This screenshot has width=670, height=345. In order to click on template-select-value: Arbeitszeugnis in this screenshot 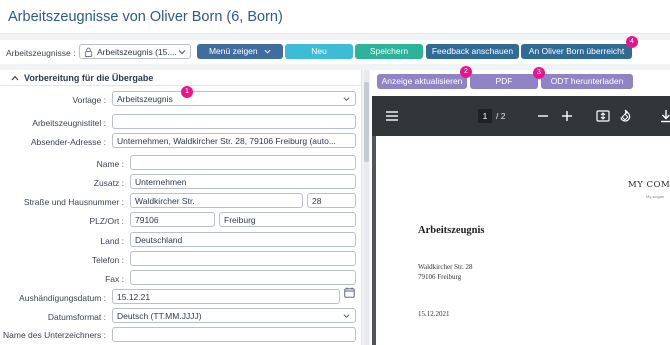, I will do `click(145, 99)`.